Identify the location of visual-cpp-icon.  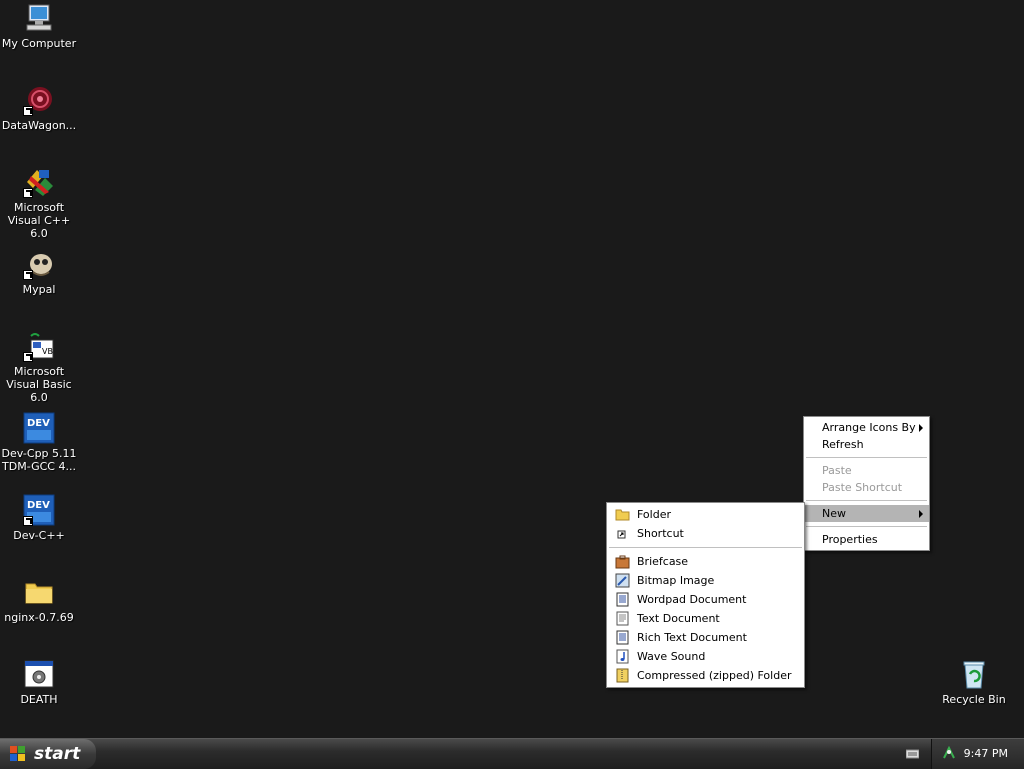
(39, 182).